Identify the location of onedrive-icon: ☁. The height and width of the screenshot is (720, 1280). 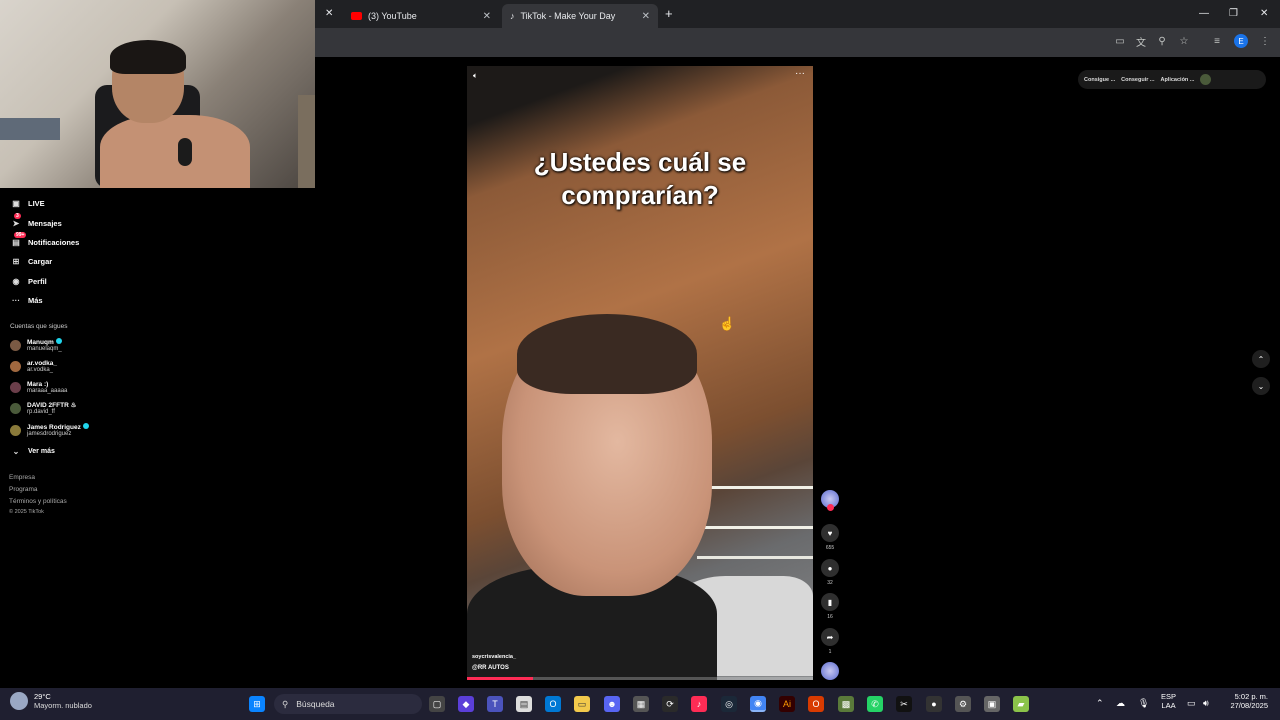
(1120, 703).